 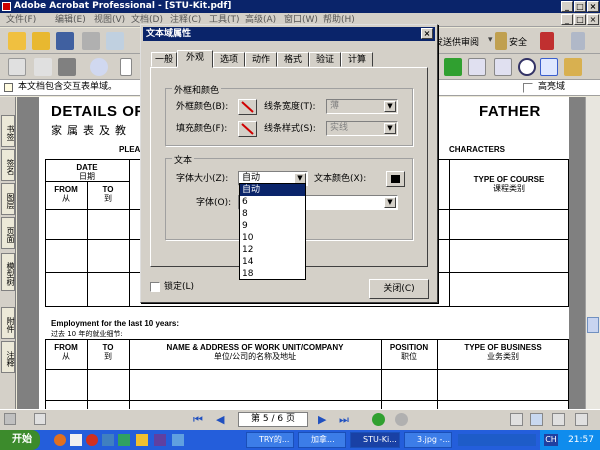 What do you see at coordinates (126, 67) in the screenshot?
I see `page-icon` at bounding box center [126, 67].